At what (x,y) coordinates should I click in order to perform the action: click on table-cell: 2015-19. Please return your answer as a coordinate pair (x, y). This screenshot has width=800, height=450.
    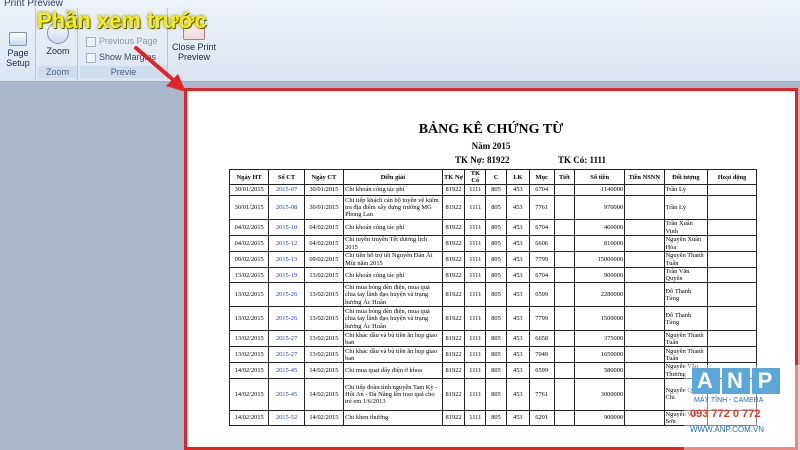
    Looking at the image, I should click on (286, 275).